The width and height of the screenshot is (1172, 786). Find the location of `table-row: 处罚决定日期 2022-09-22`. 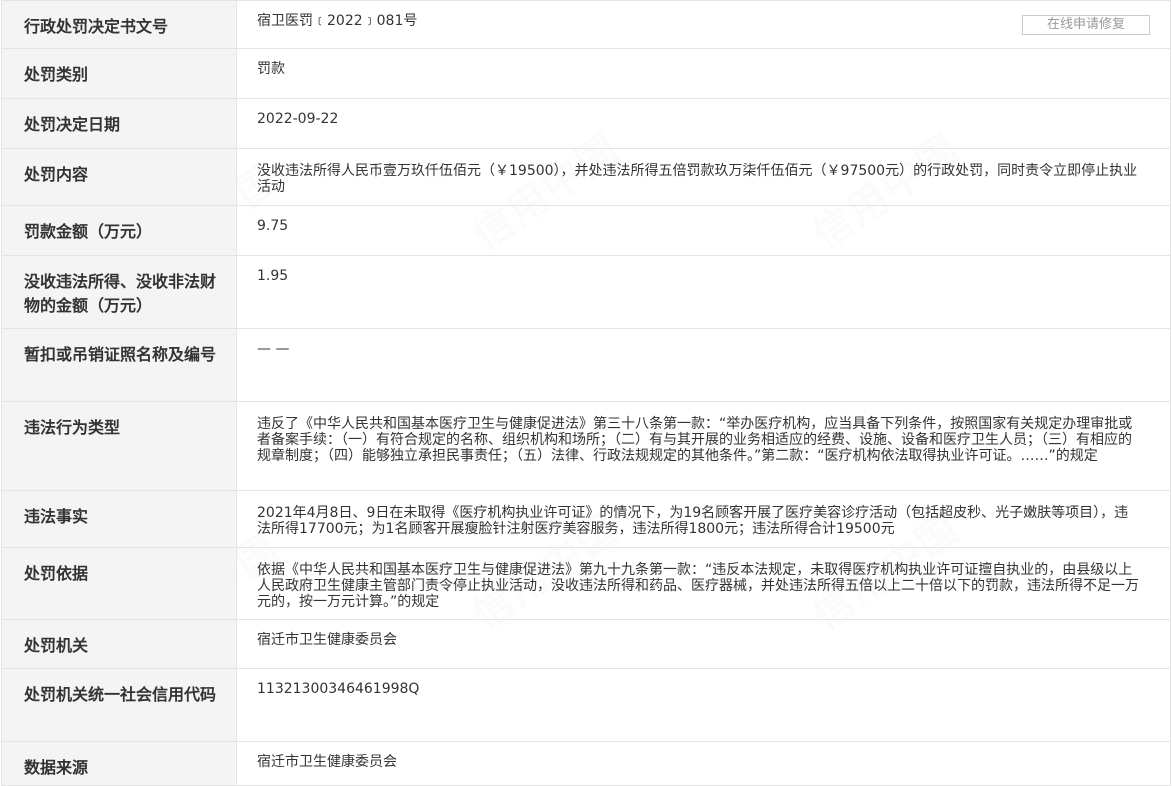

table-row: 处罚决定日期 2022-09-22 is located at coordinates (586, 123).